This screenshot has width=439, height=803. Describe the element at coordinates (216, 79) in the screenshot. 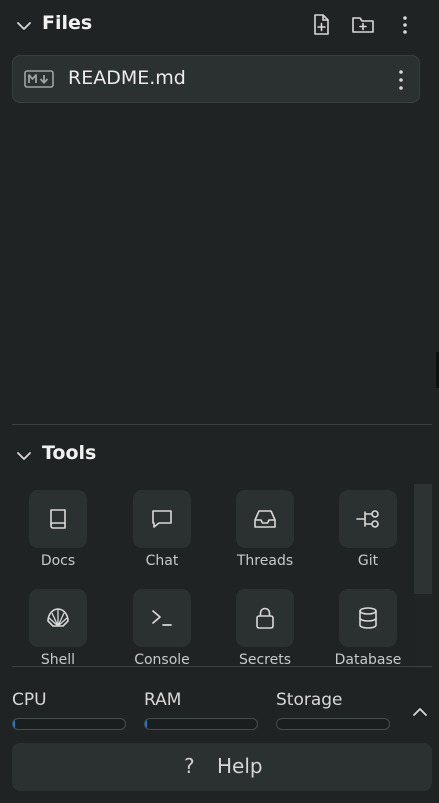

I see `file-item: README.md` at that location.